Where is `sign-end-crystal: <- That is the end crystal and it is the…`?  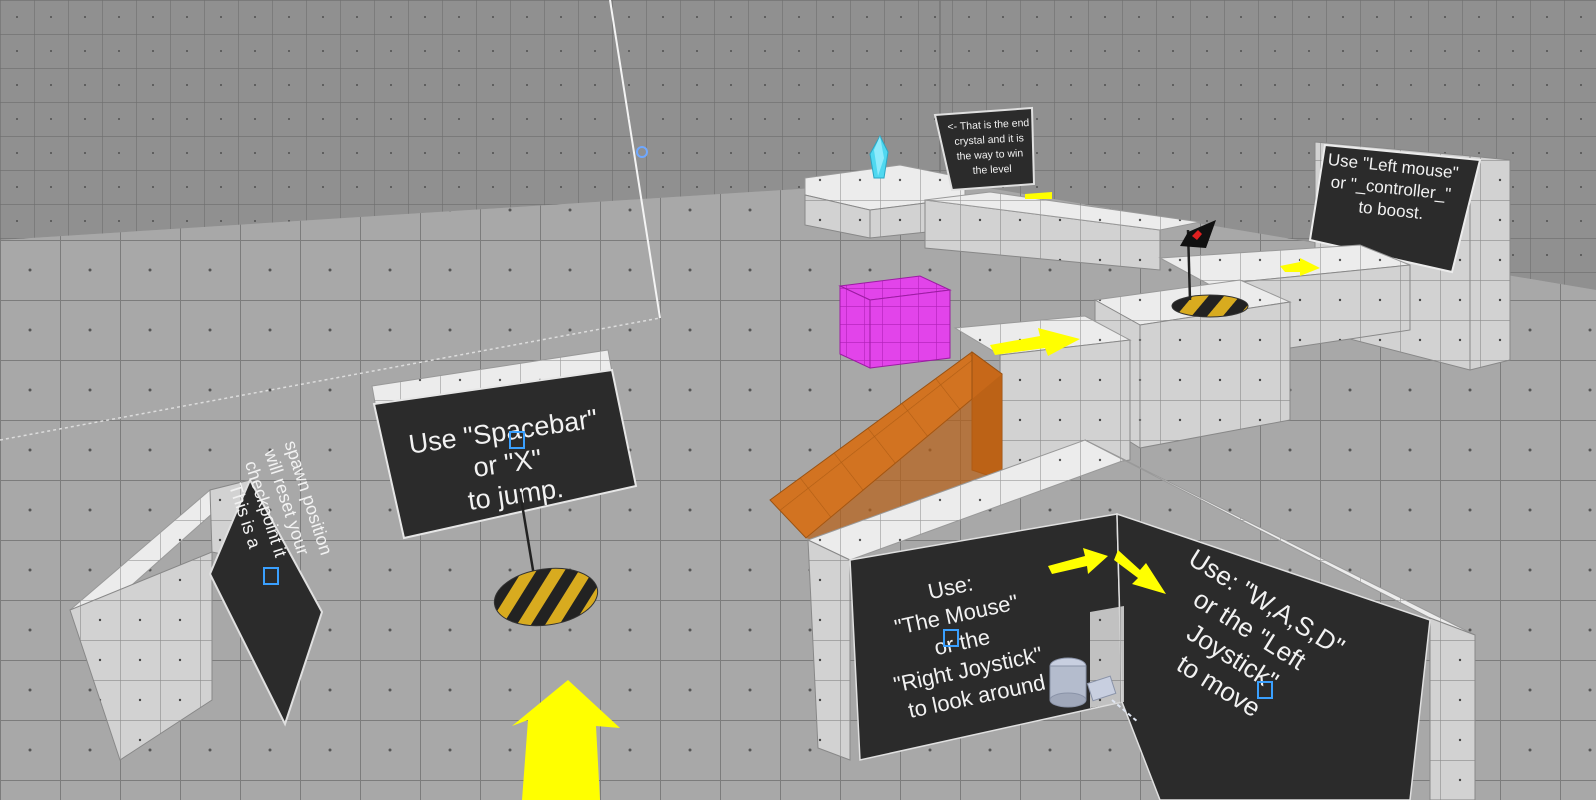
sign-end-crystal: <- That is the end crystal and it is the… is located at coordinates (984, 149).